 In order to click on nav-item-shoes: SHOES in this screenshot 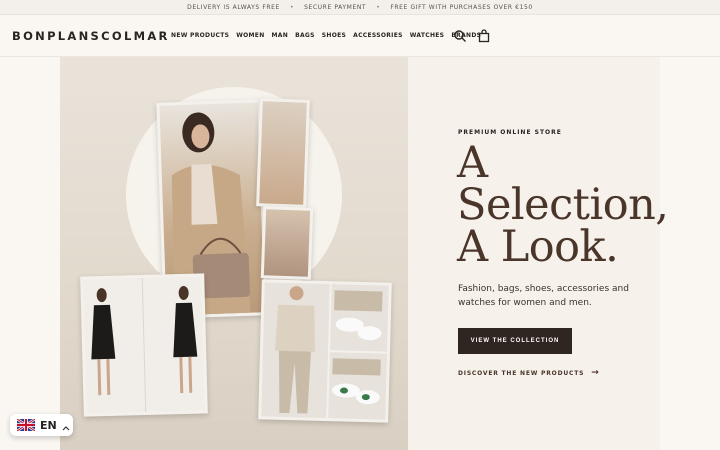, I will do `click(334, 35)`.